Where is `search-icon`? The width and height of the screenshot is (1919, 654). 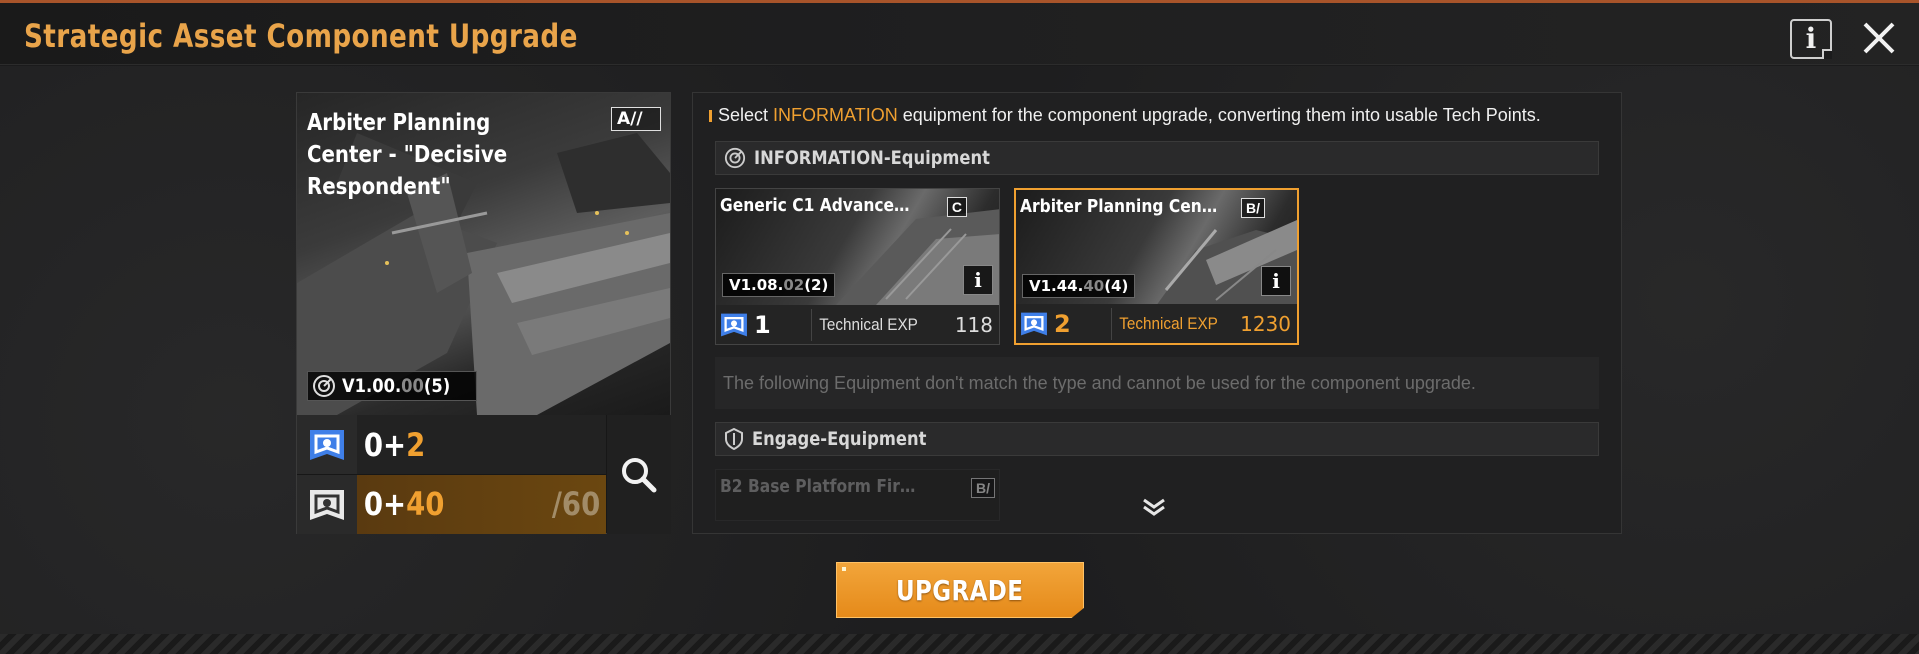
search-icon is located at coordinates (639, 474).